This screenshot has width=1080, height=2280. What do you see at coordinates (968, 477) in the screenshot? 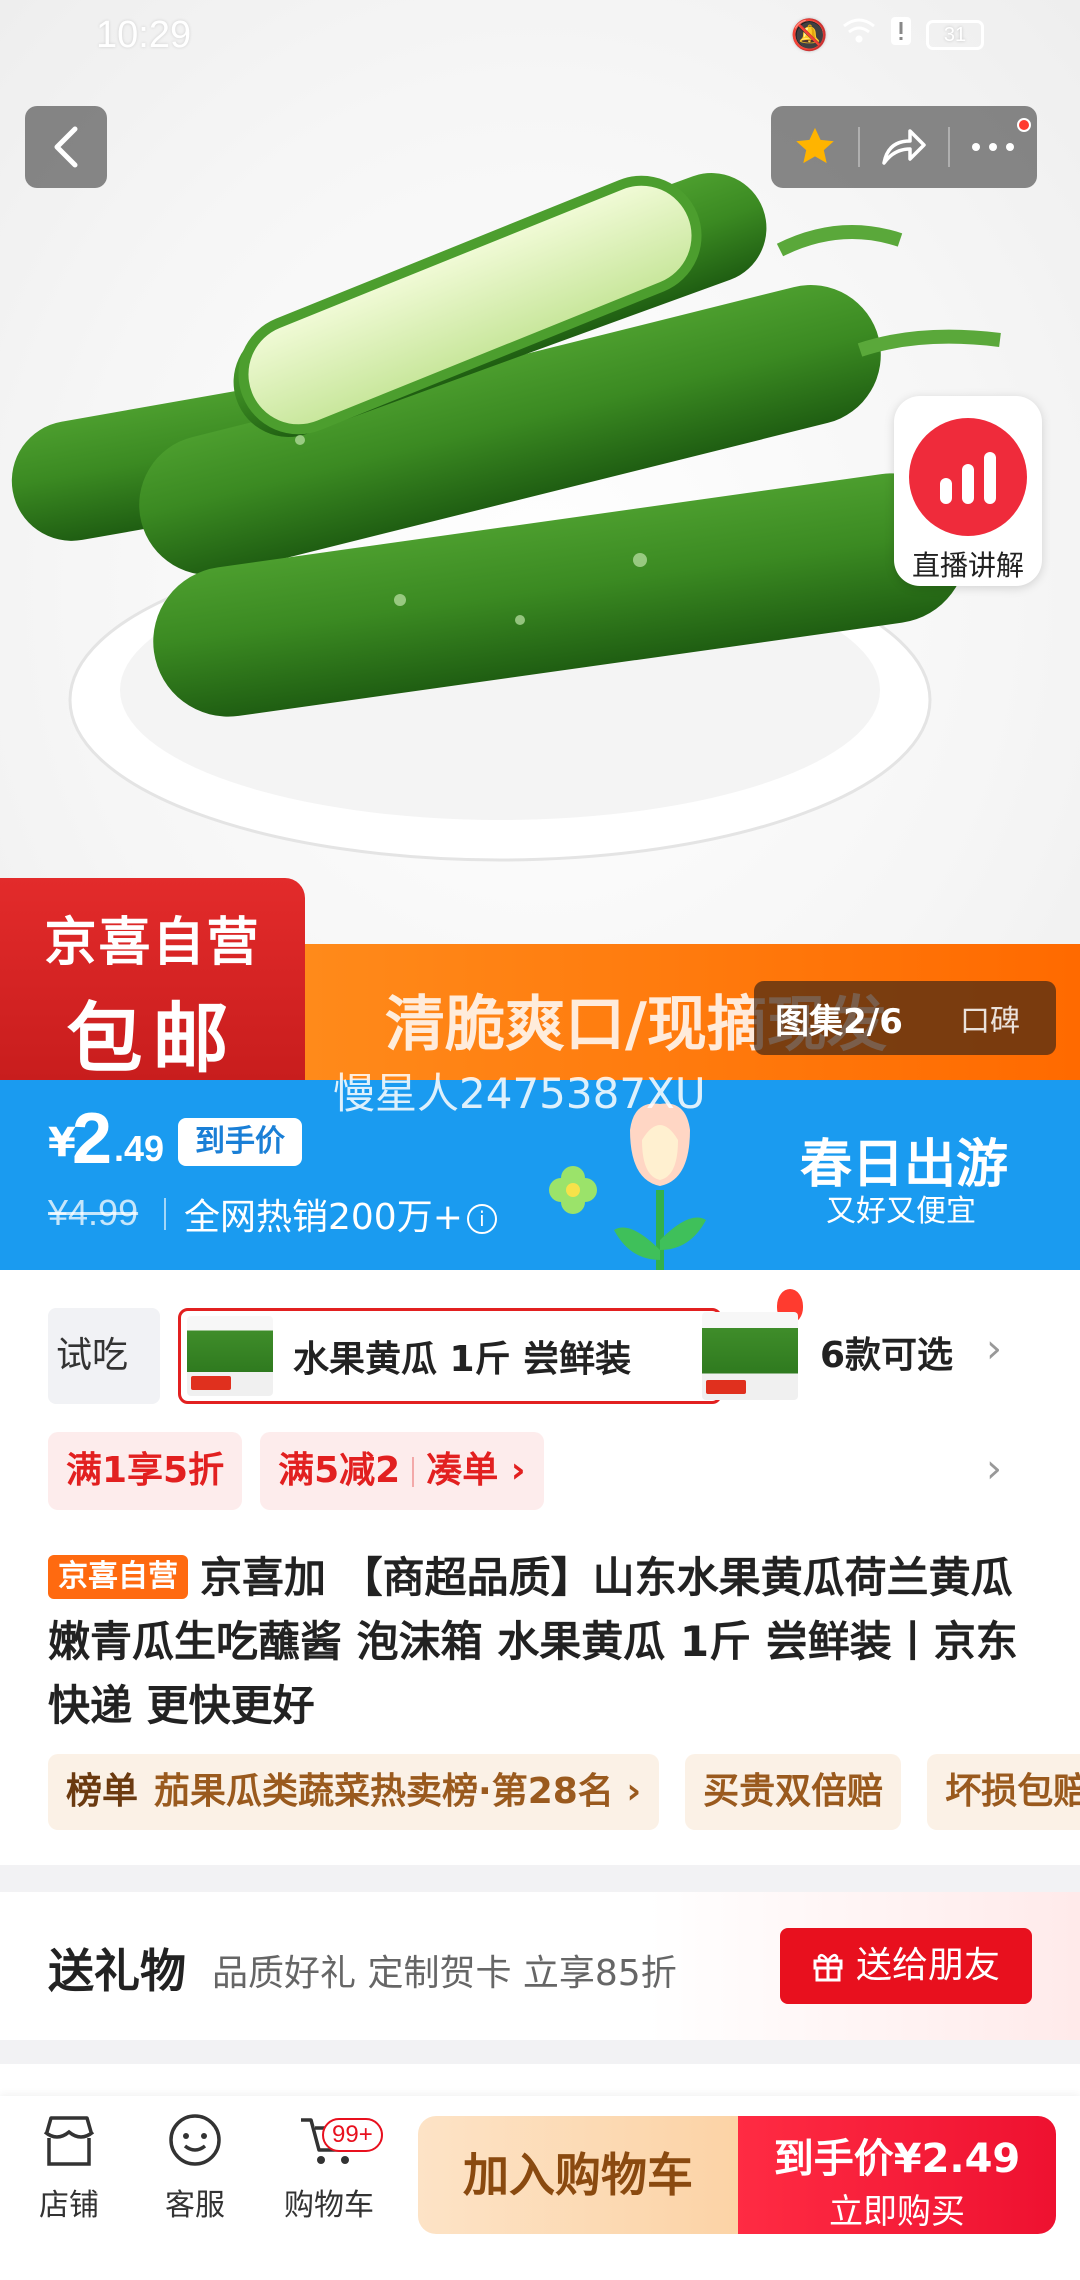
I see `live-bars-icon` at bounding box center [968, 477].